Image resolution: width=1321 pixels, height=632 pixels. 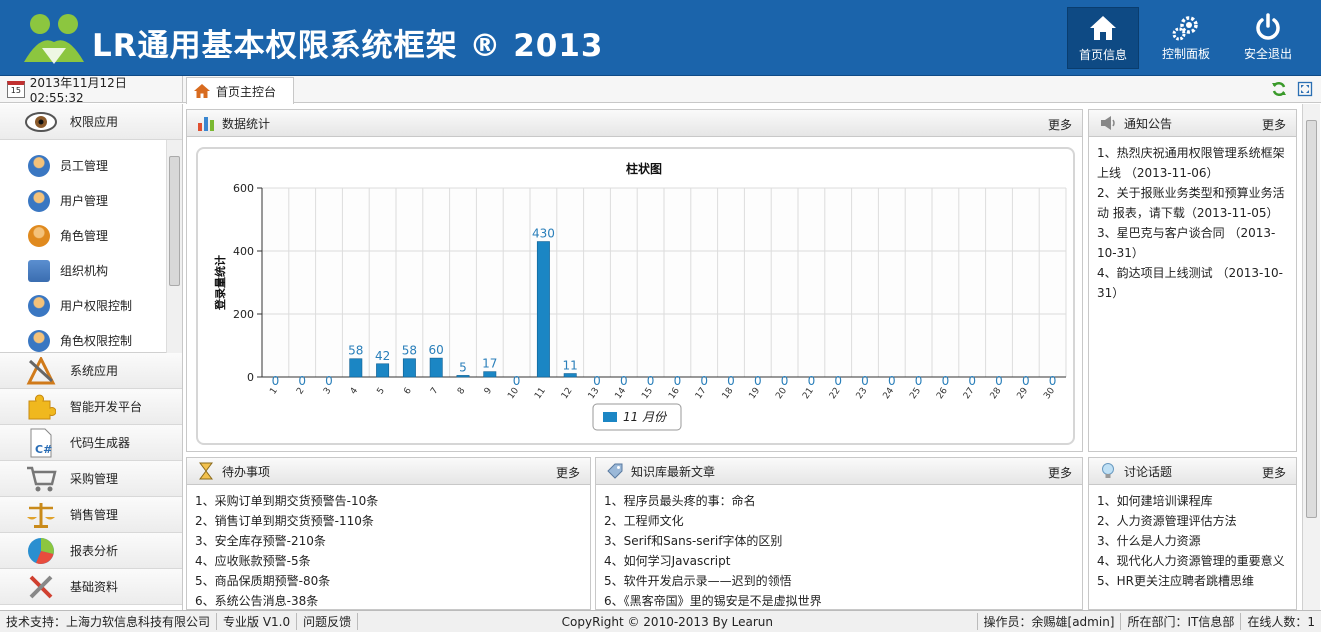 I want to click on list-item: 1、程序员最头疼的事：命名, so click(x=839, y=501).